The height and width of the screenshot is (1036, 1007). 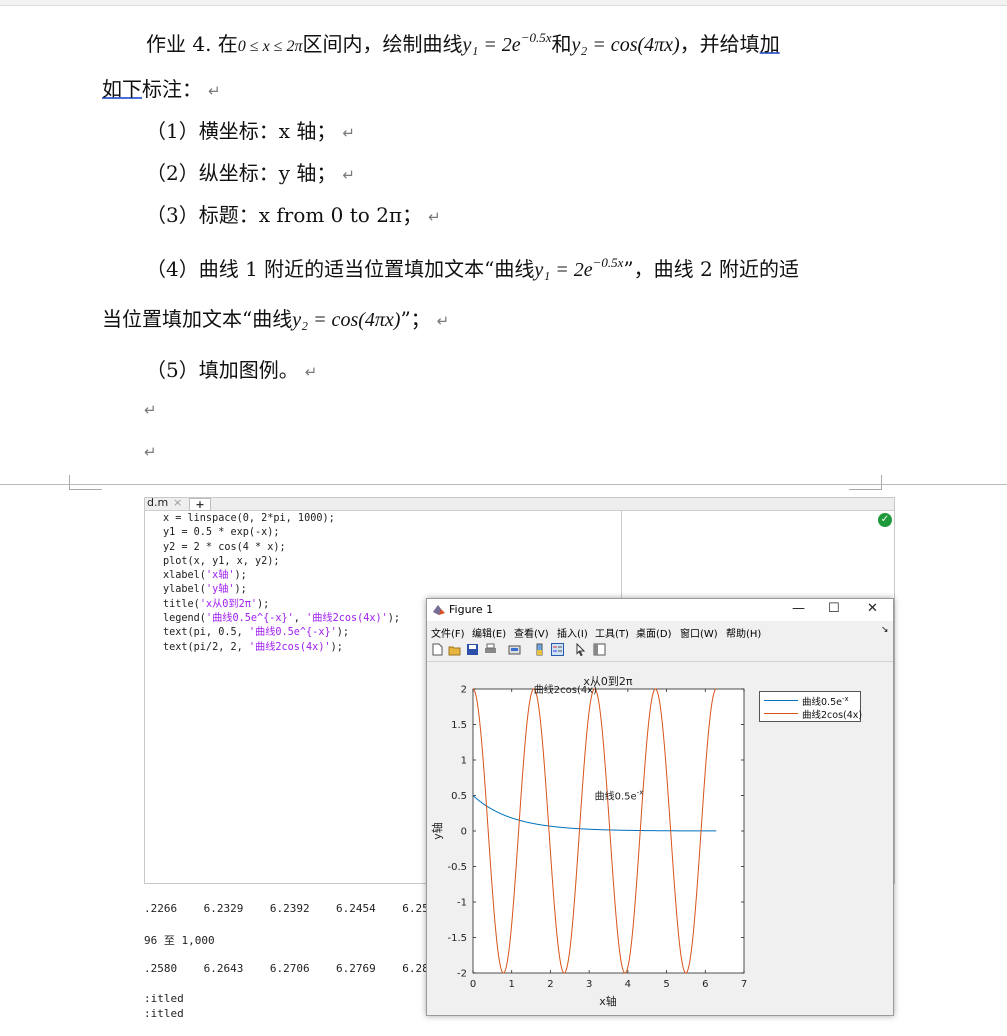 I want to click on y-axis-label: y轴, so click(x=437, y=831).